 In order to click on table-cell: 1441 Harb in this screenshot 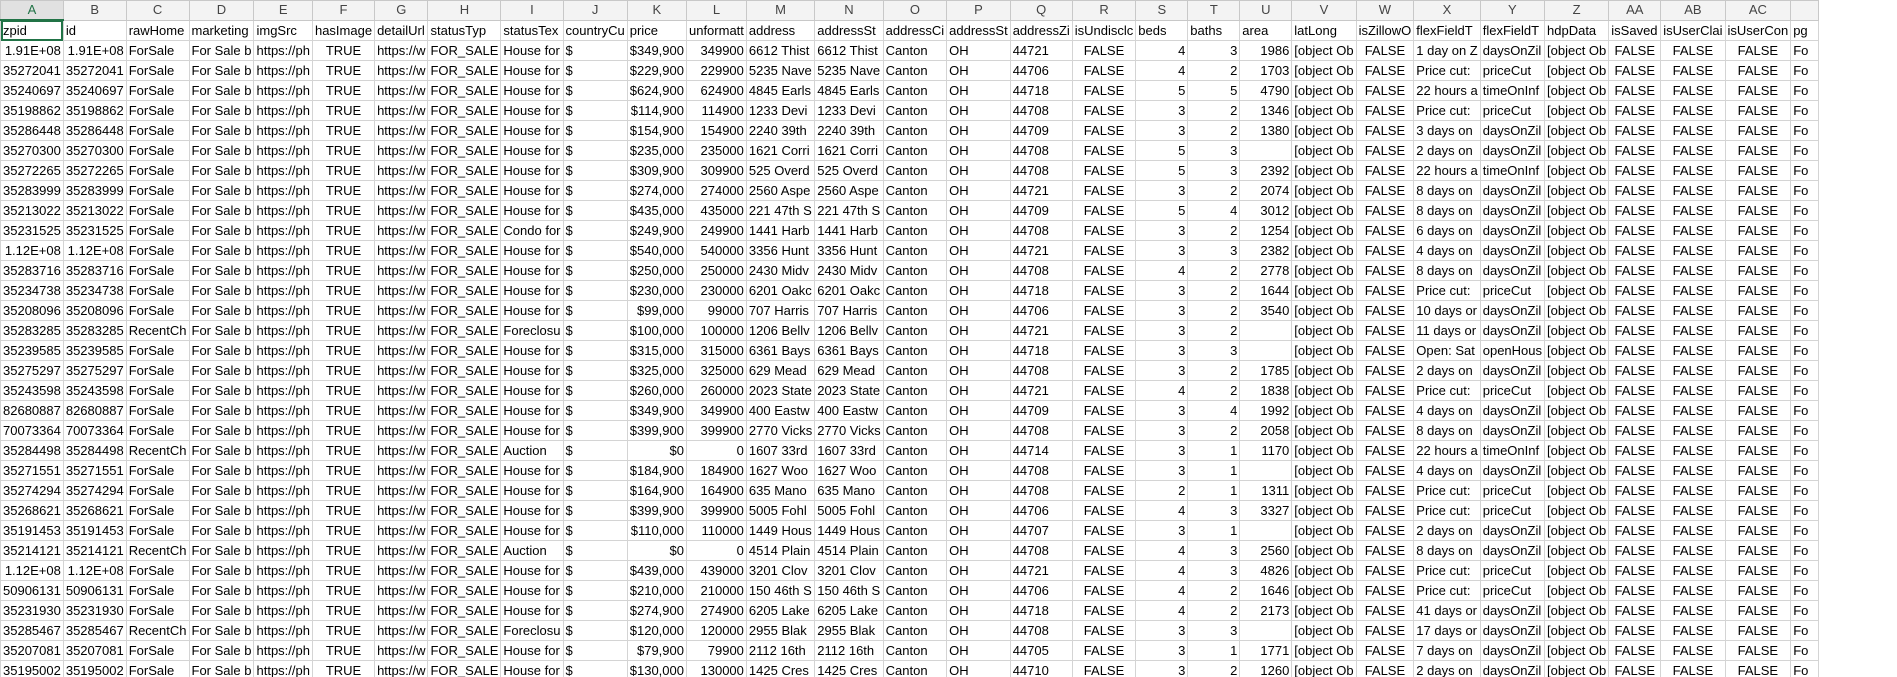, I will do `click(849, 230)`.